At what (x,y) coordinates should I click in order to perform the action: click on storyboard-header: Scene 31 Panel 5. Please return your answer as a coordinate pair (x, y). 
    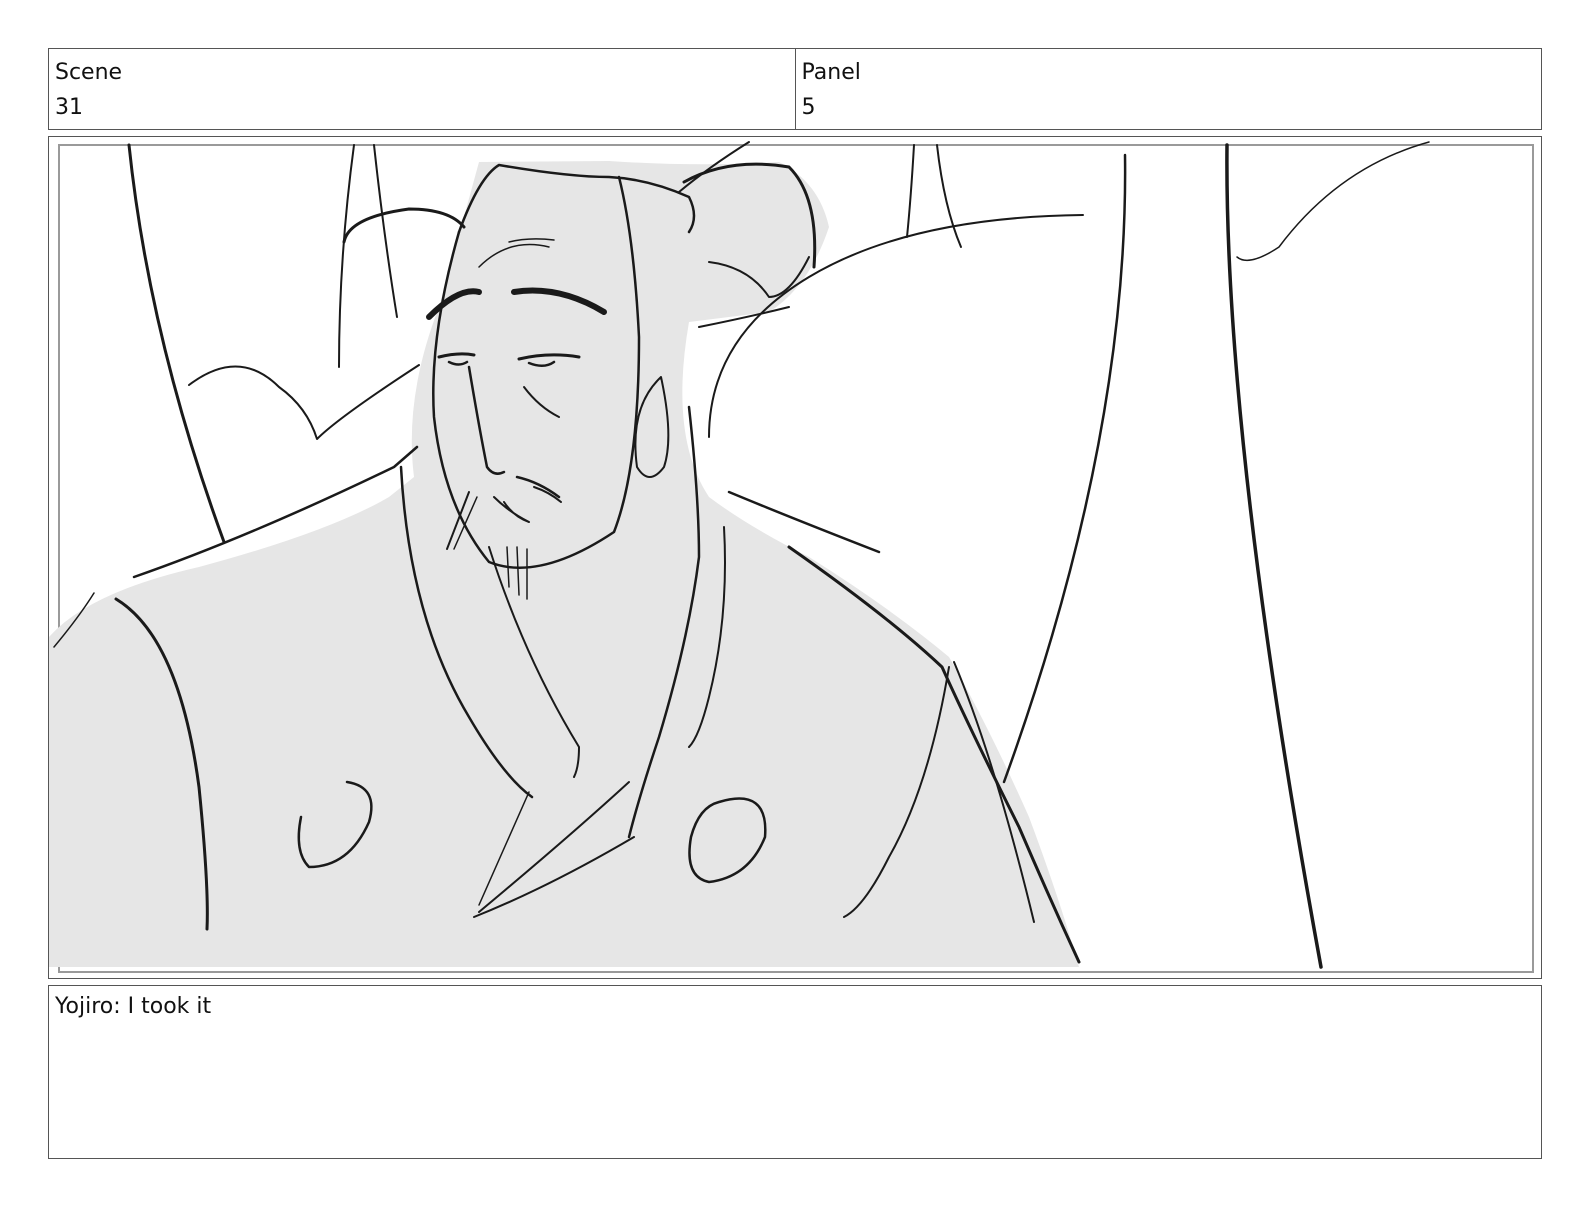
    Looking at the image, I should click on (795, 89).